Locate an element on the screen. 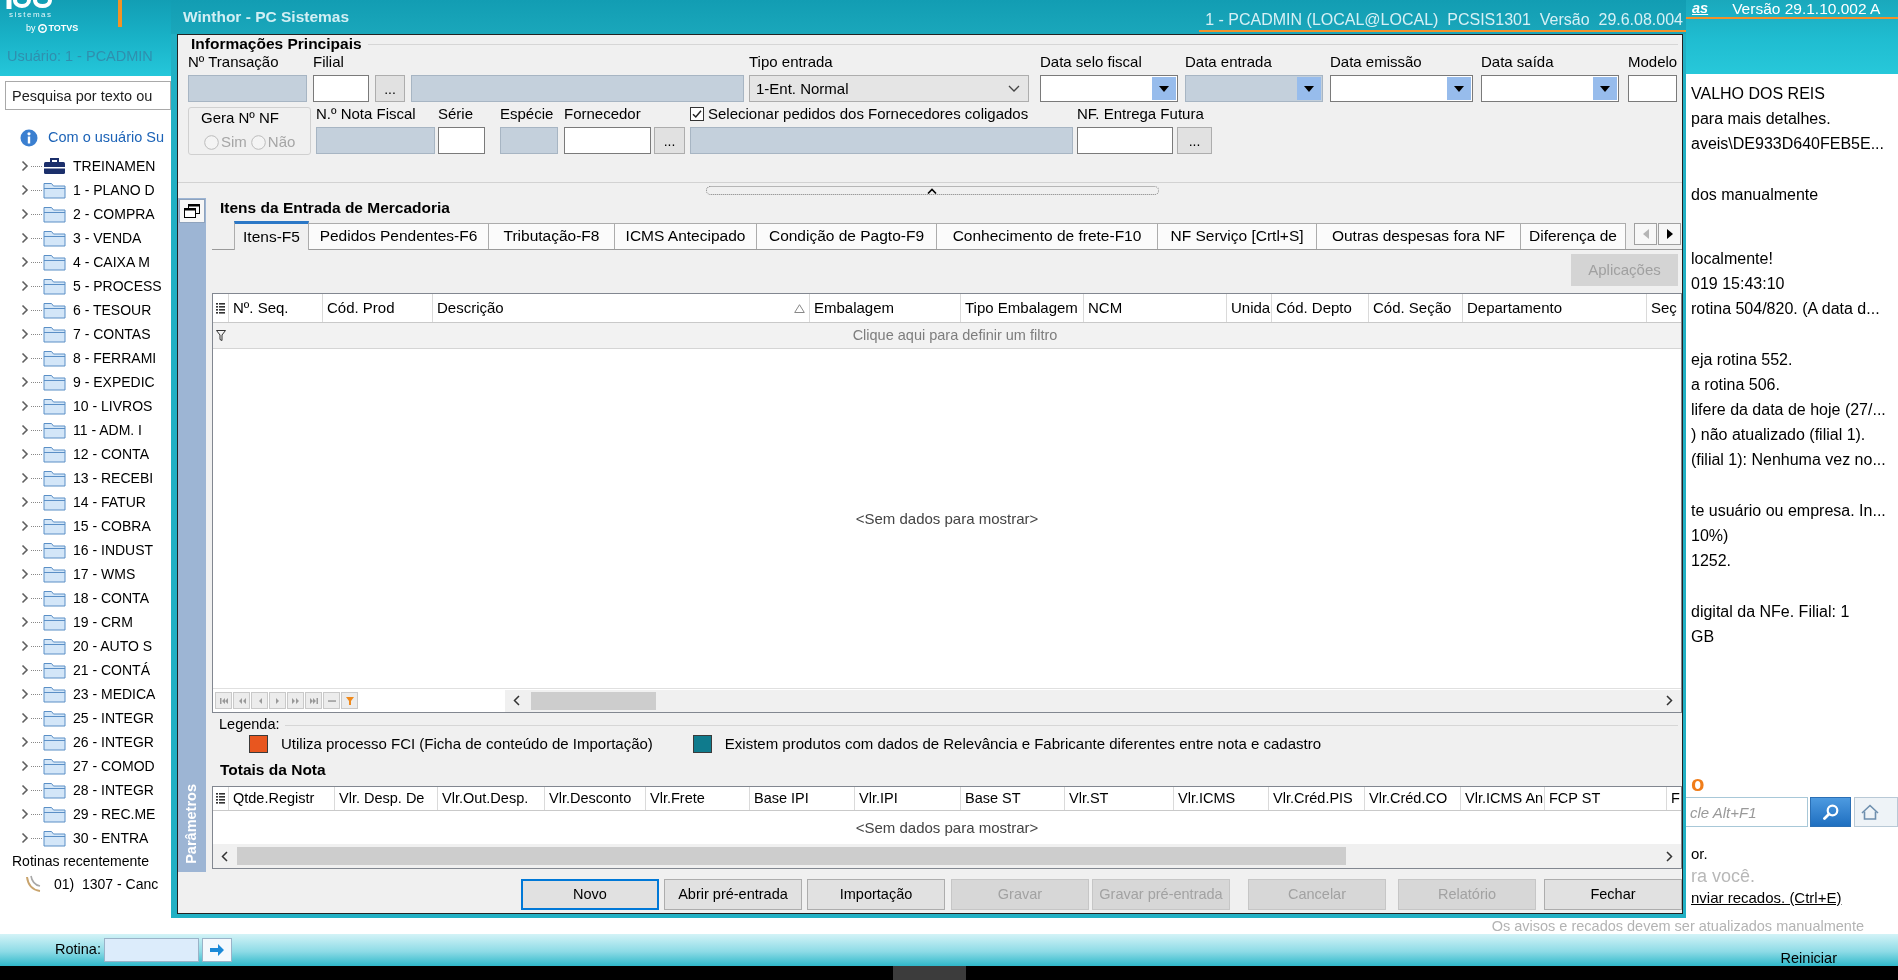  recent-item: 01) 1307 - Canc is located at coordinates (85, 884).